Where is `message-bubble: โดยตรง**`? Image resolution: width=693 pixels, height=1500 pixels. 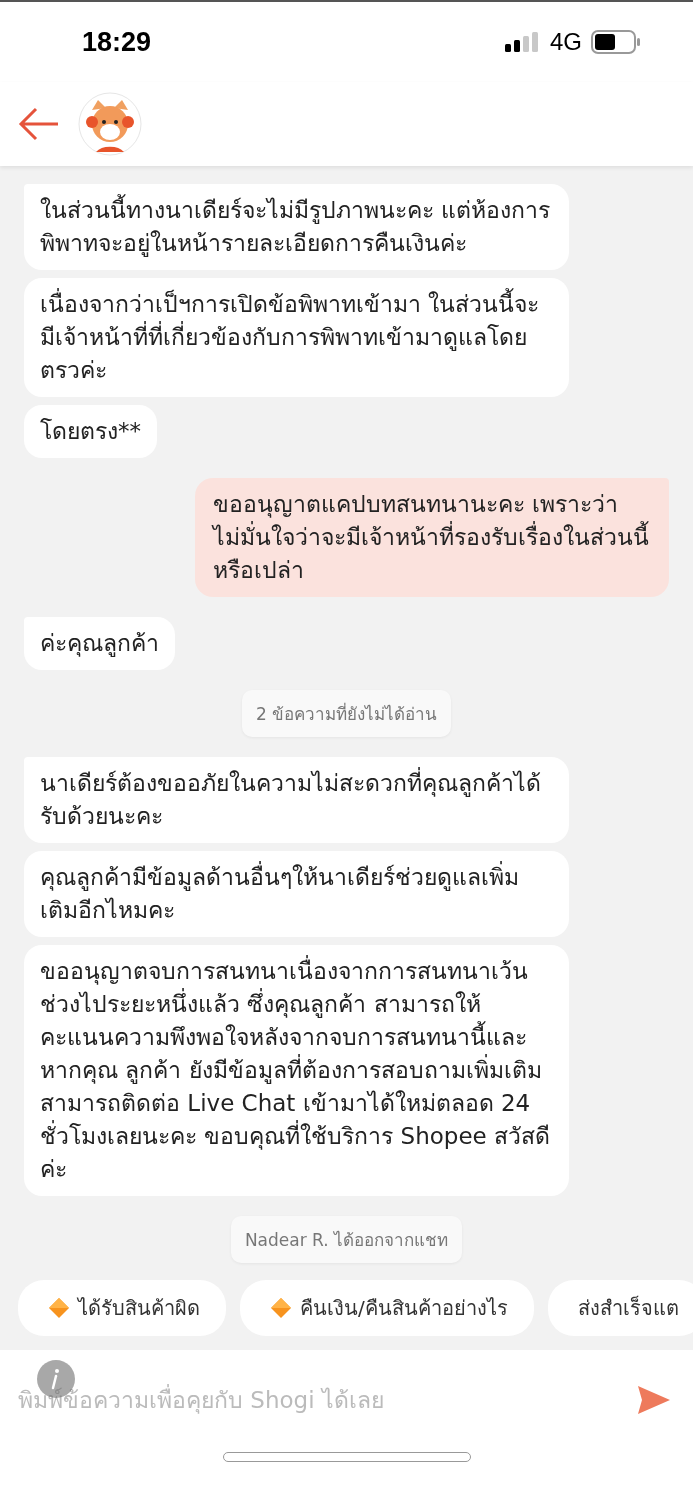 message-bubble: โดยตรง** is located at coordinates (90, 431).